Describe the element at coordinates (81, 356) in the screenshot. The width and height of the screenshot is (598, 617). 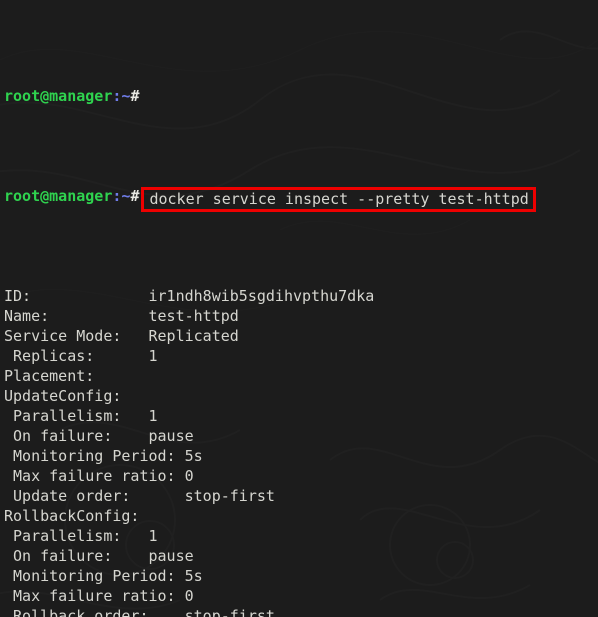
I see `output-line: Replicas: 1` at that location.